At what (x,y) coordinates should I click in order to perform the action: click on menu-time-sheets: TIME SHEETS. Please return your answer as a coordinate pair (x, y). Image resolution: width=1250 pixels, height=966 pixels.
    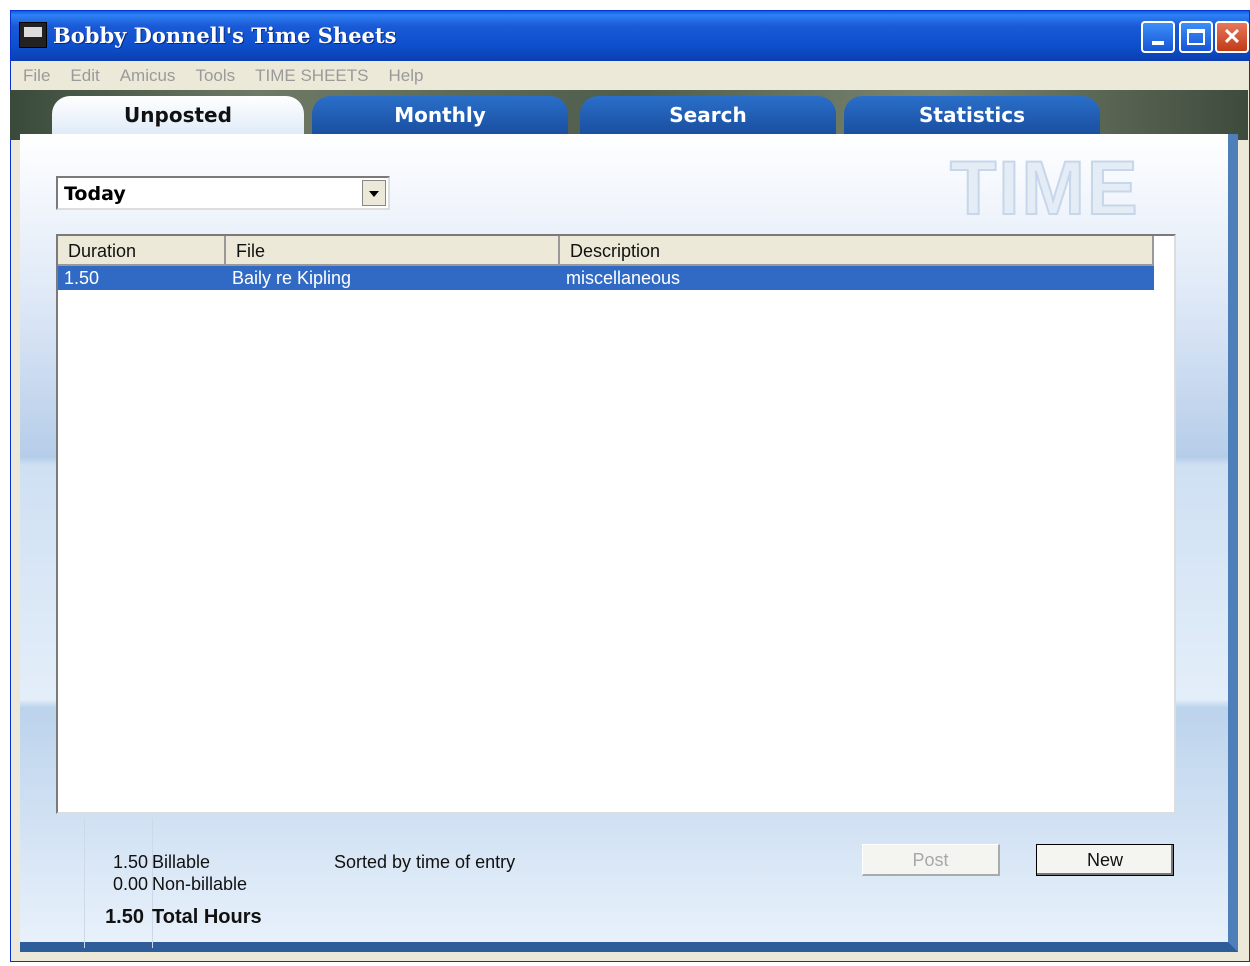
    Looking at the image, I should click on (311, 76).